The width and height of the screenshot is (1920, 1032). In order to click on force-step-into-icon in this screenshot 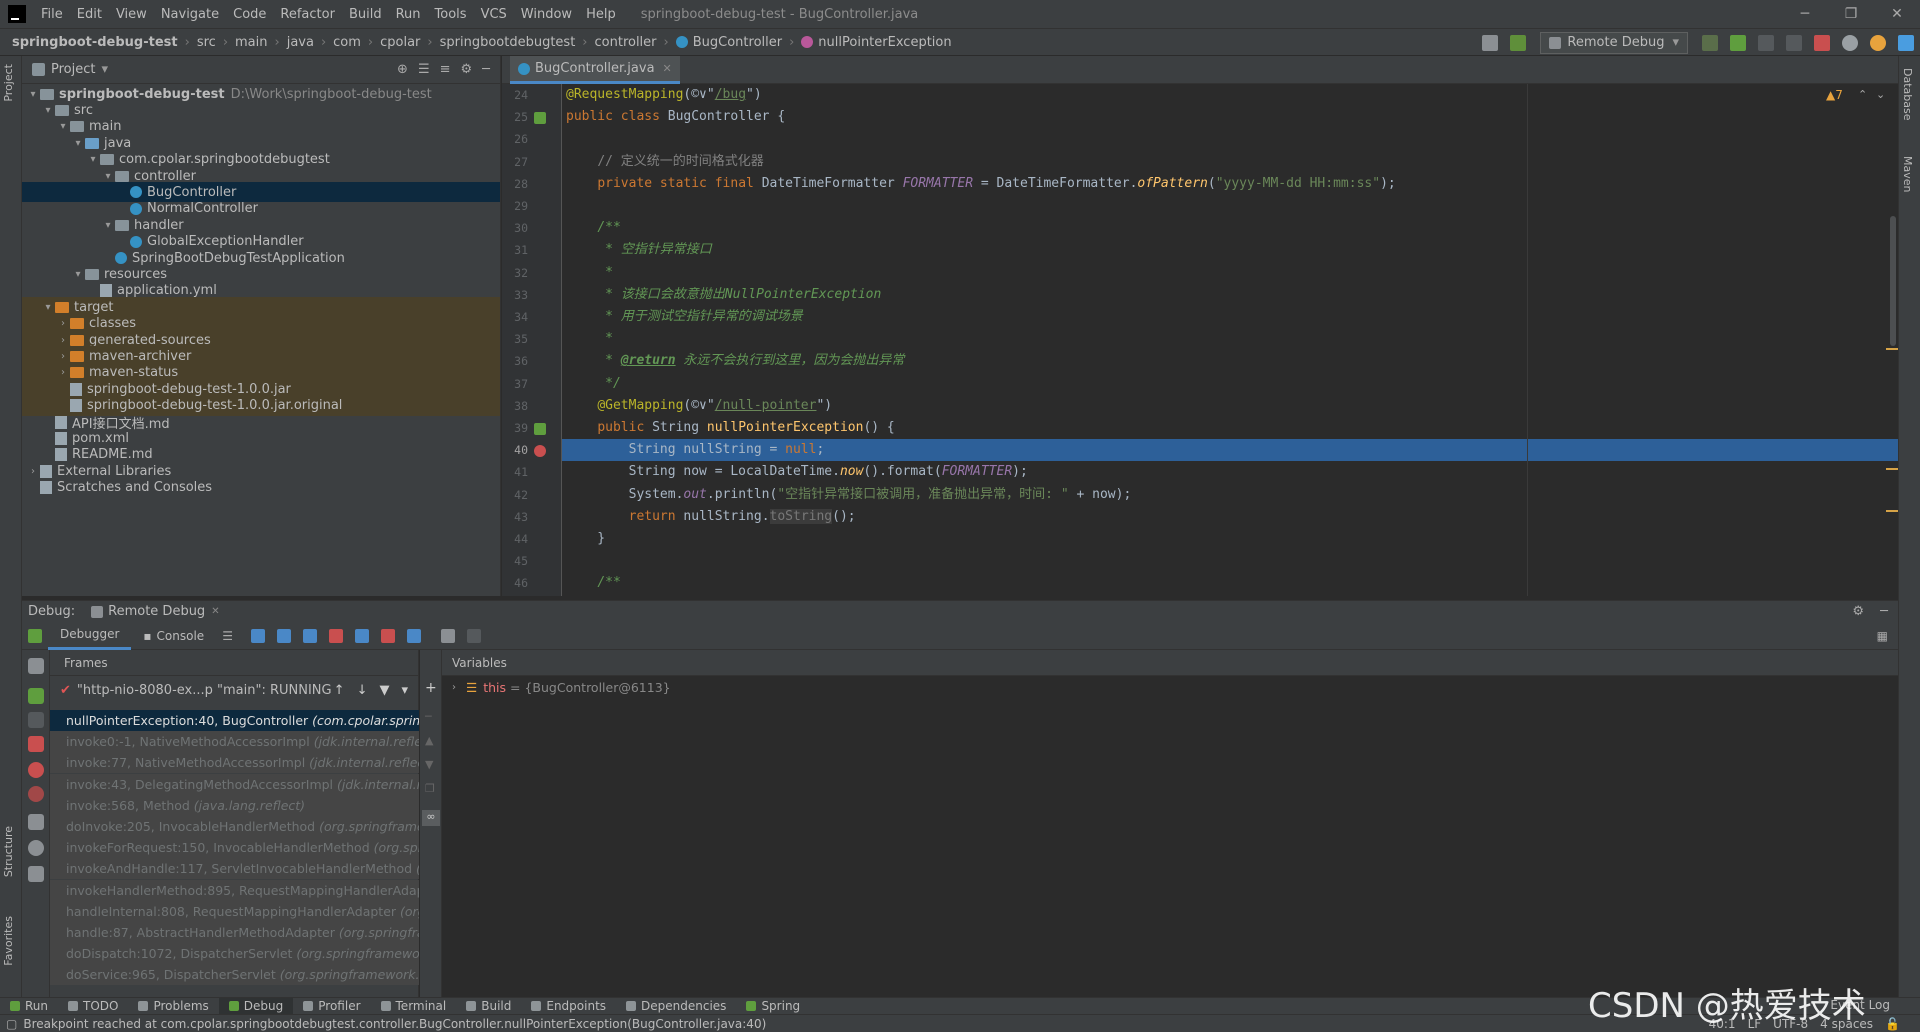, I will do `click(335, 635)`.